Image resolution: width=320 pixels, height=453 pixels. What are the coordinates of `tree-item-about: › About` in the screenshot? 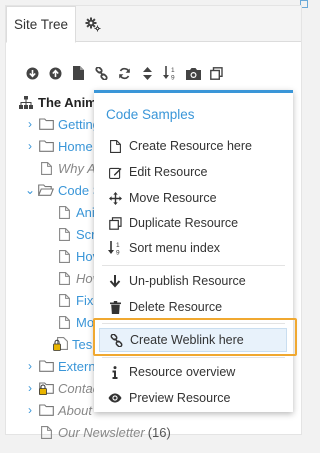 It's located at (58, 410).